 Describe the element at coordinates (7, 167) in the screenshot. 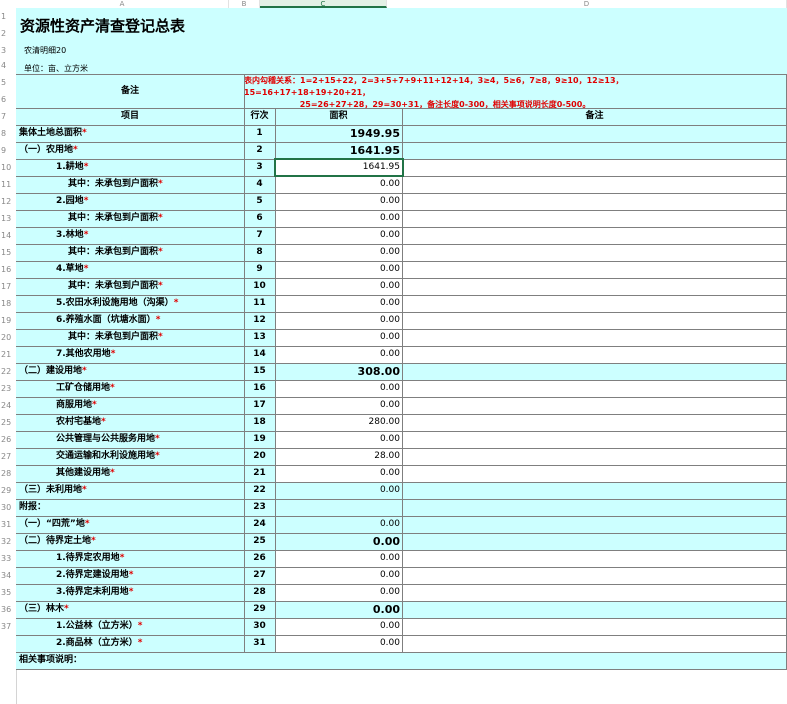

I see `row-number: 10` at that location.